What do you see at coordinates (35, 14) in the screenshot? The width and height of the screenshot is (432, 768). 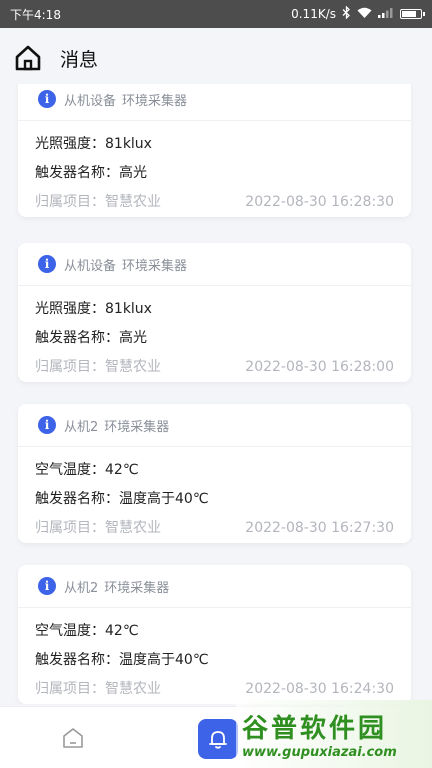 I see `status-time: 下午4:18` at bounding box center [35, 14].